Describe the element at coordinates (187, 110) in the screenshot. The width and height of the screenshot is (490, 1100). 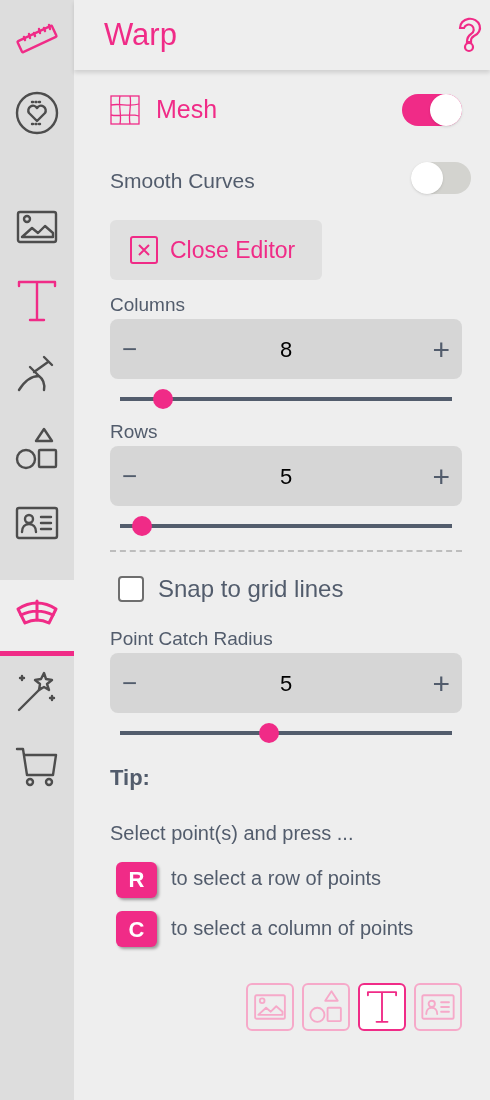
I see `mesh-label: Mesh` at that location.